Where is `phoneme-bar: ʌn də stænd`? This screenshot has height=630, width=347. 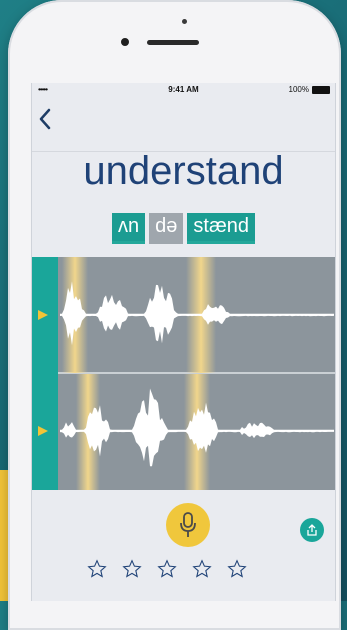 phoneme-bar: ʌn də stænd is located at coordinates (183, 228).